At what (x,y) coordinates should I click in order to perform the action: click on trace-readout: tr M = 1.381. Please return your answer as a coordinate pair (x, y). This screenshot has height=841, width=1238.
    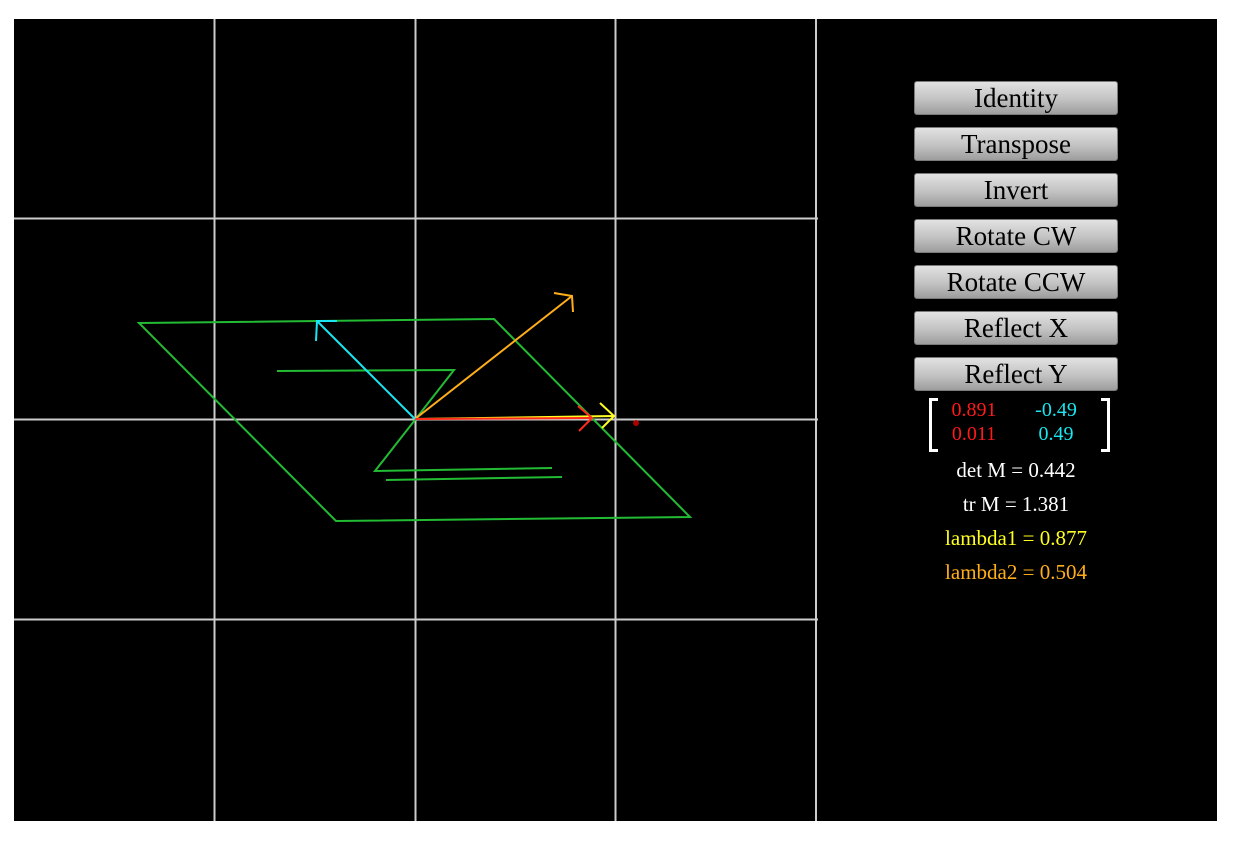
    Looking at the image, I should click on (1016, 504).